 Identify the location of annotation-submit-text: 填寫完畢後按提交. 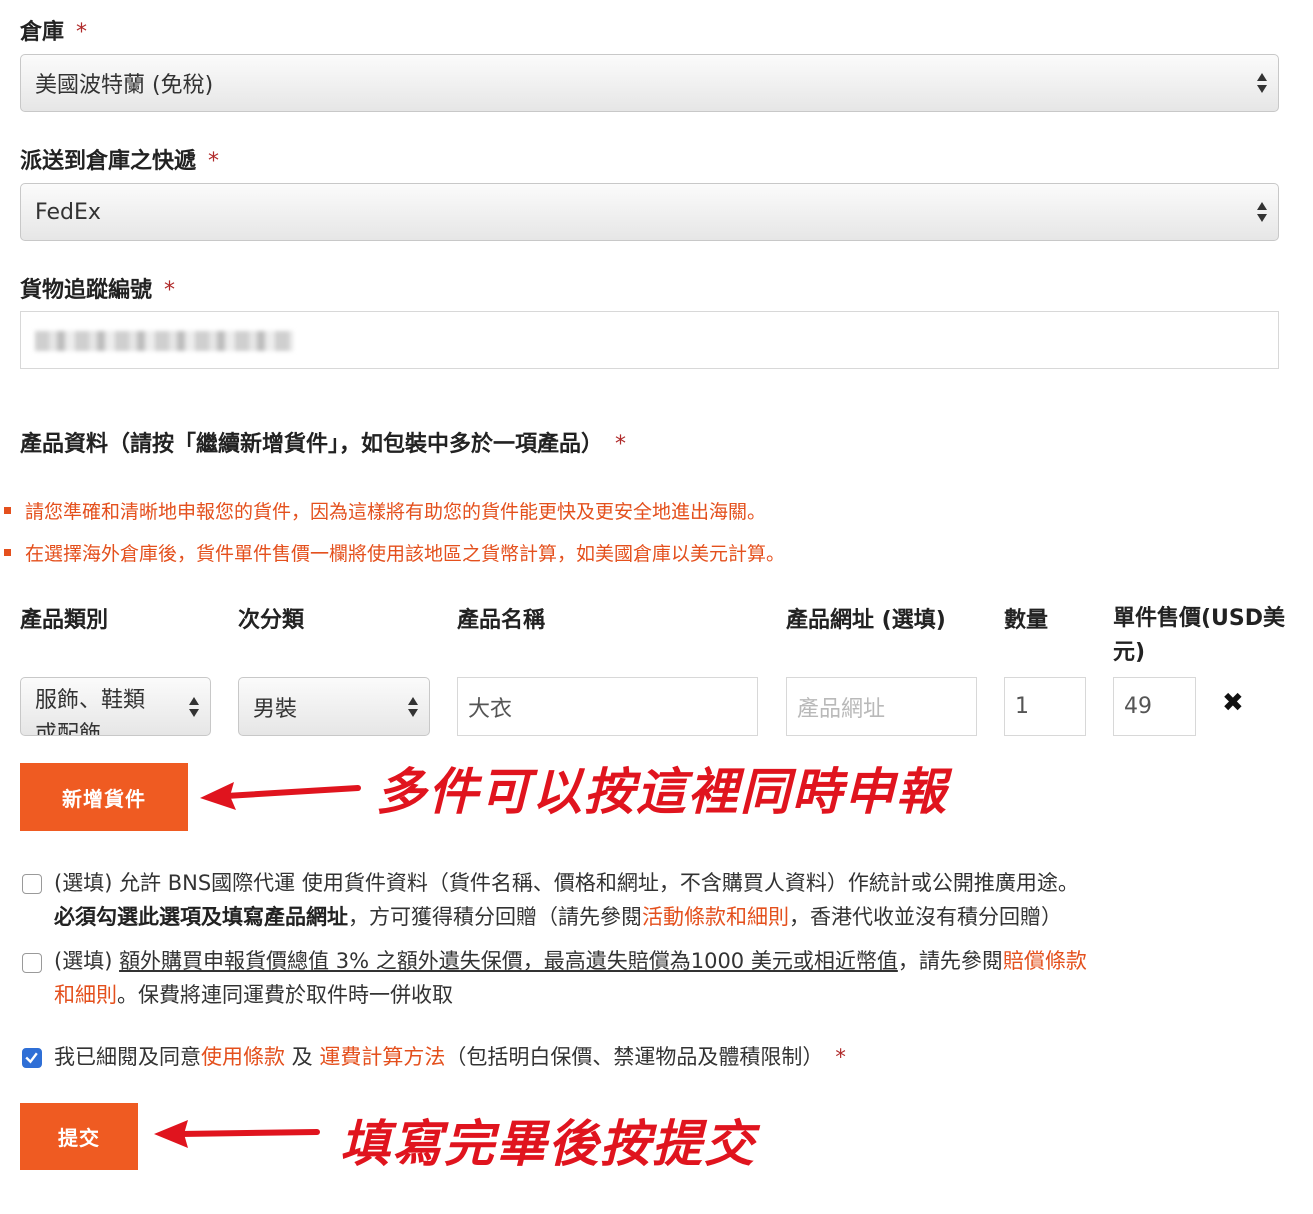
(548, 1144).